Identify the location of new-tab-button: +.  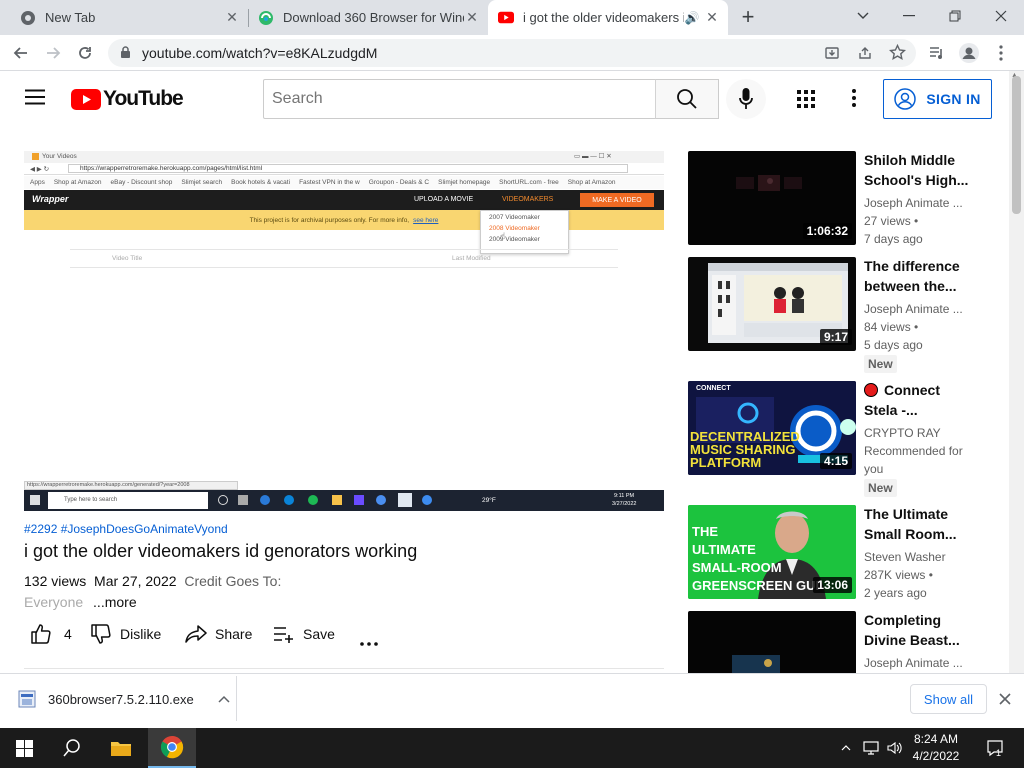
(748, 17).